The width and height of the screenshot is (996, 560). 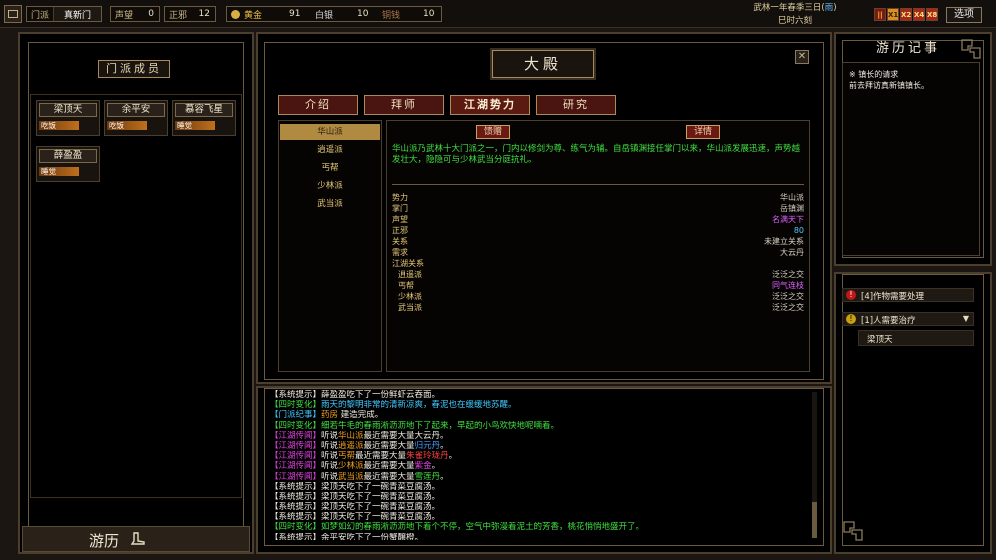 I want to click on travel-button: 游历, so click(x=136, y=539).